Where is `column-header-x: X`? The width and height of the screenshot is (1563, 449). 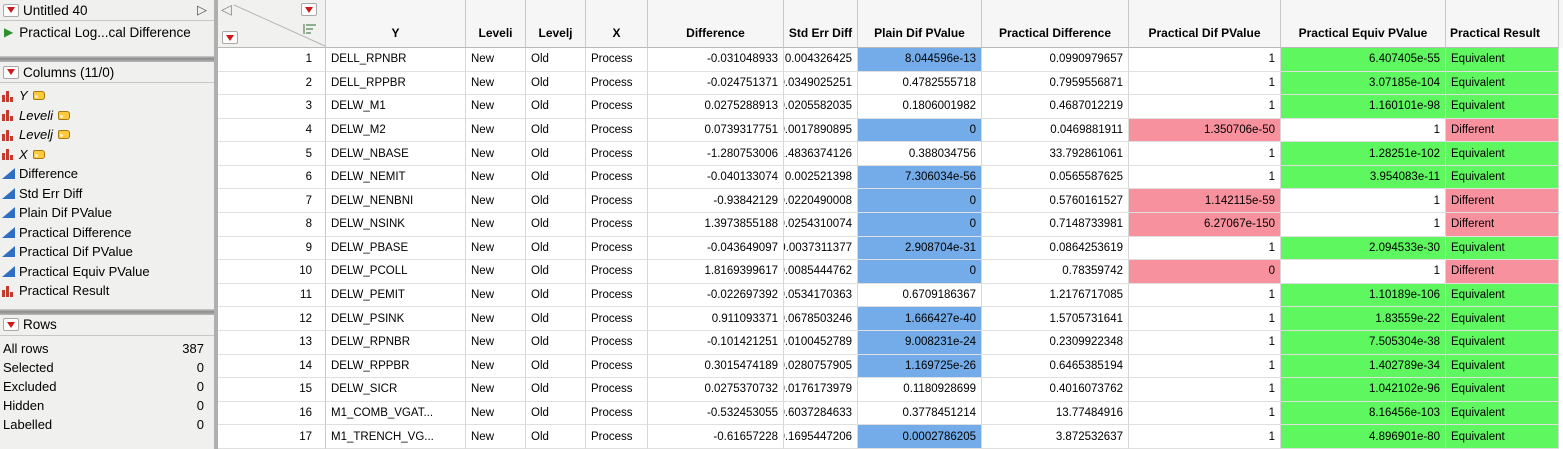 column-header-x: X is located at coordinates (617, 24).